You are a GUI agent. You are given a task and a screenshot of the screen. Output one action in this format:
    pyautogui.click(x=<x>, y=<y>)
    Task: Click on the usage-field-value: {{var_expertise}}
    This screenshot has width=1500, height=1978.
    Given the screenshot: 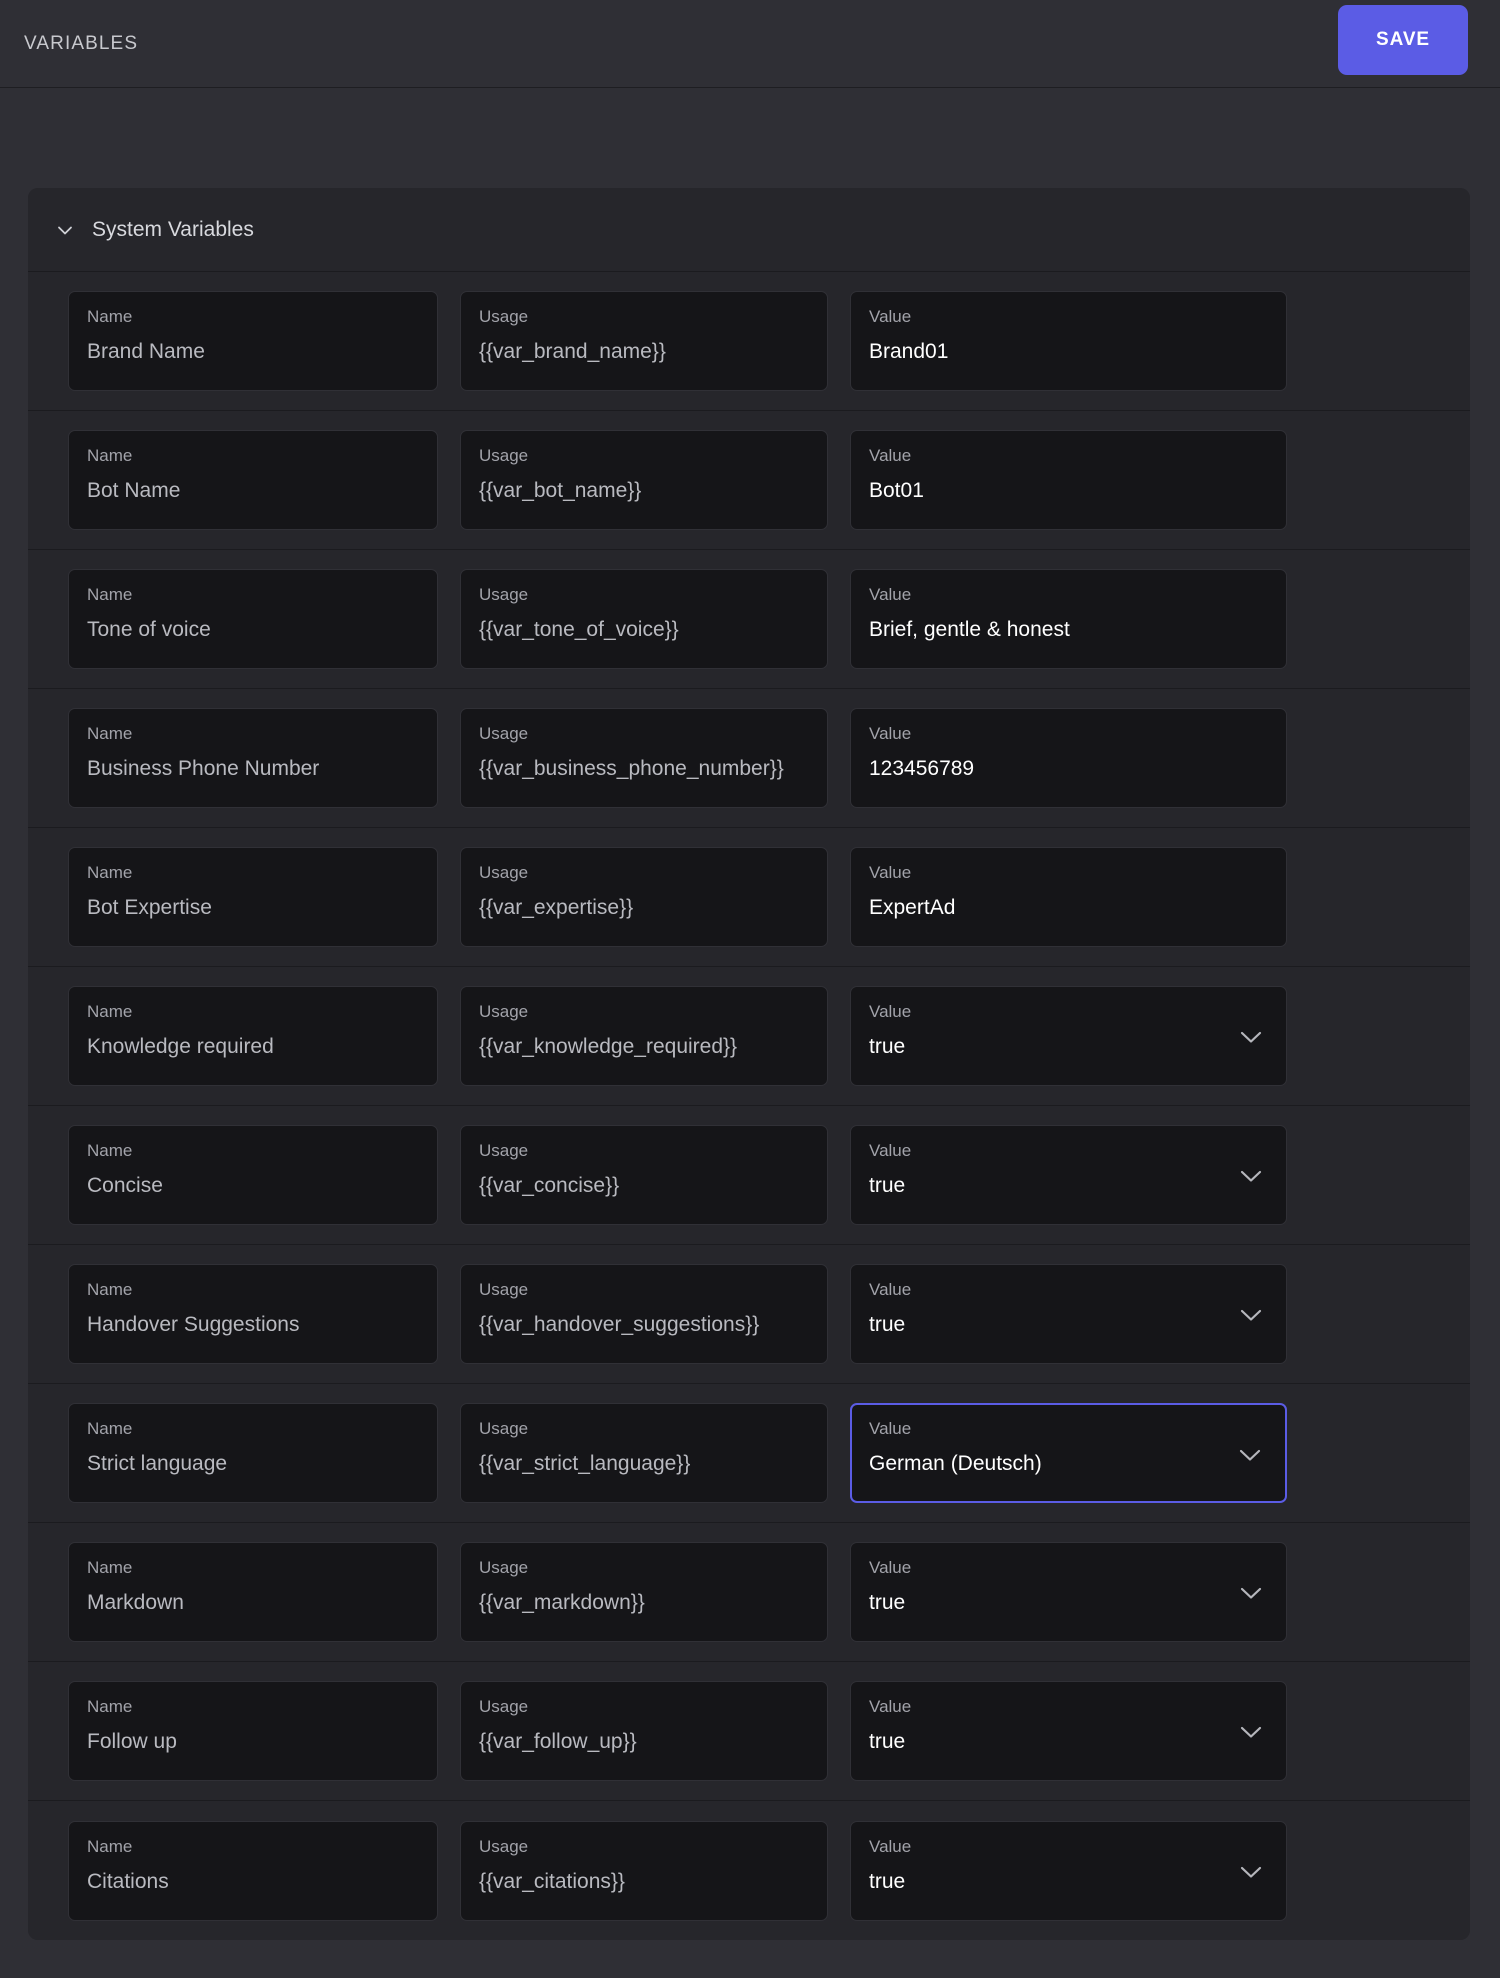 What is the action you would take?
    pyautogui.click(x=556, y=907)
    